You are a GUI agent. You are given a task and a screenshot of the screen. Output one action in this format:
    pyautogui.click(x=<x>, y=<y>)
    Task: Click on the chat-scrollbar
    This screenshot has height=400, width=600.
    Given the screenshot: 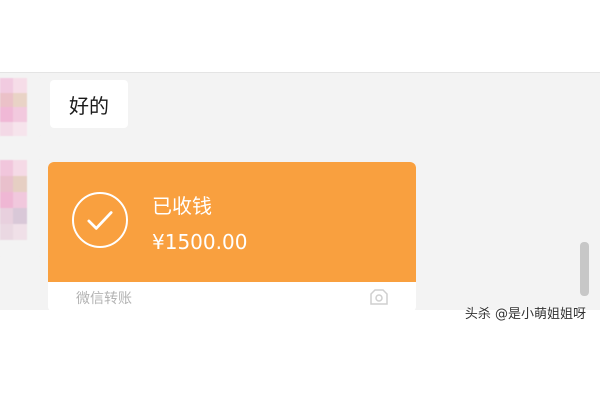 What is the action you would take?
    pyautogui.click(x=584, y=269)
    